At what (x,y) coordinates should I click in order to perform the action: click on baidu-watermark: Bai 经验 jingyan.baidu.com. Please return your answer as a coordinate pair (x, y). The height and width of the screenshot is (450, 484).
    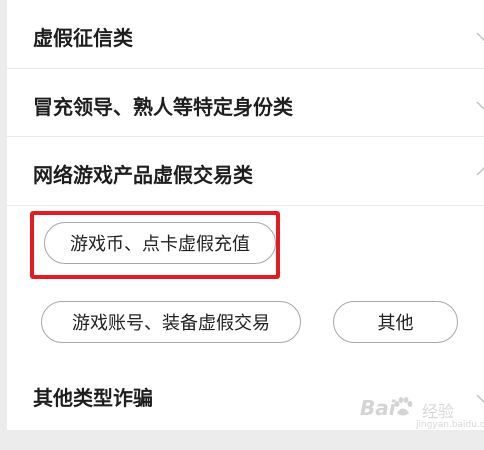
    Looking at the image, I should click on (422, 417).